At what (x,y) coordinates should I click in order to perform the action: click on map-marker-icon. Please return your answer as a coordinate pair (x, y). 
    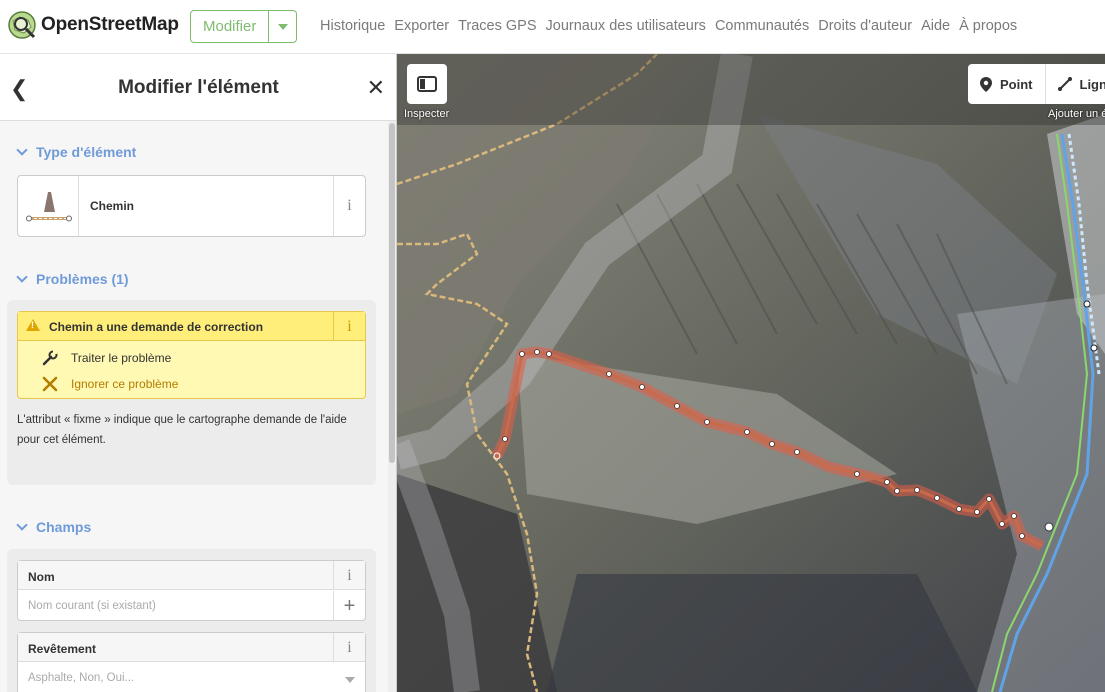
    Looking at the image, I should click on (986, 84).